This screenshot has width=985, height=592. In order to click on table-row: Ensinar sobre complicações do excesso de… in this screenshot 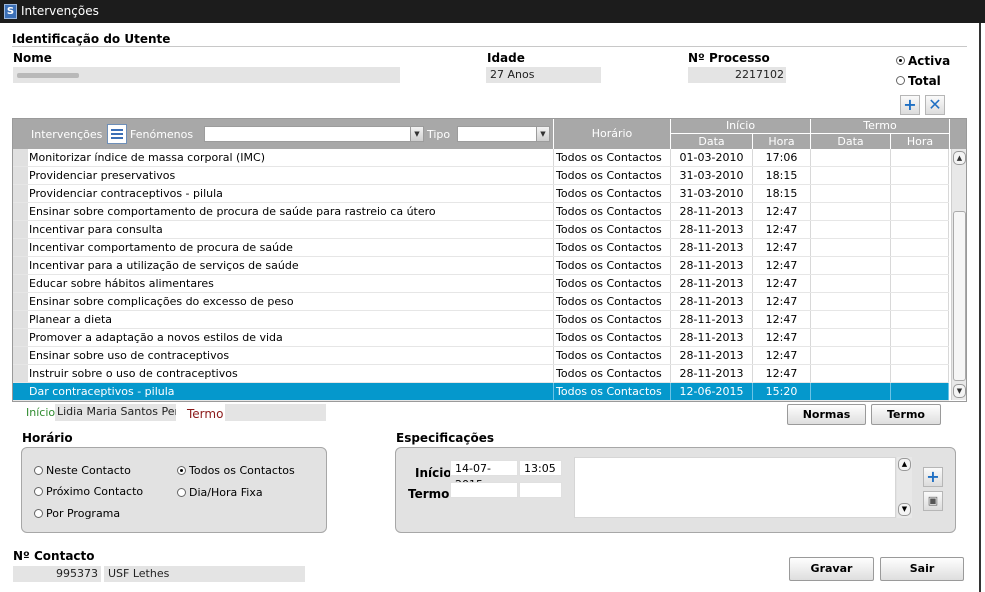, I will do `click(481, 302)`.